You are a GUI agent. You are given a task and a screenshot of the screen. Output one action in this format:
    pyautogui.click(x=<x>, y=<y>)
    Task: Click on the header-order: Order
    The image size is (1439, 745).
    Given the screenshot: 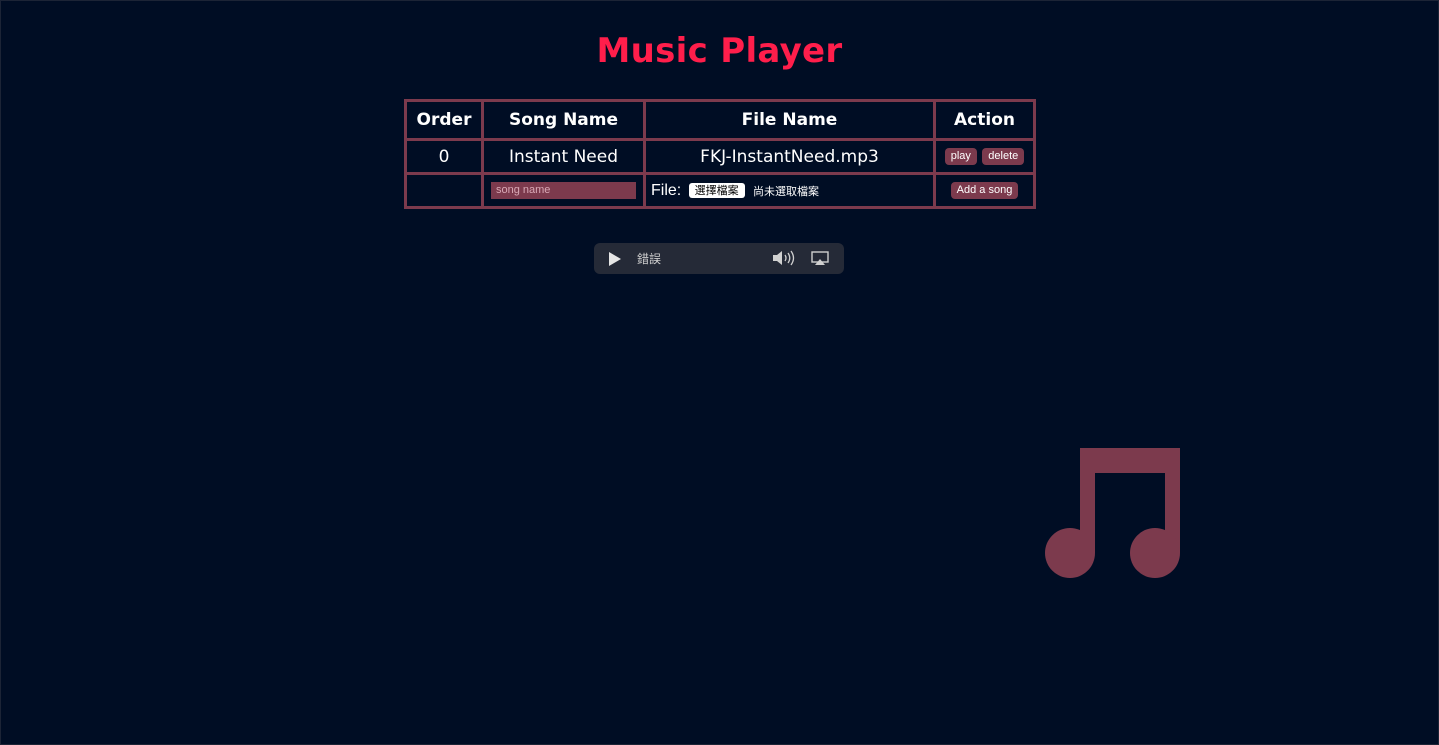 What is the action you would take?
    pyautogui.click(x=444, y=120)
    